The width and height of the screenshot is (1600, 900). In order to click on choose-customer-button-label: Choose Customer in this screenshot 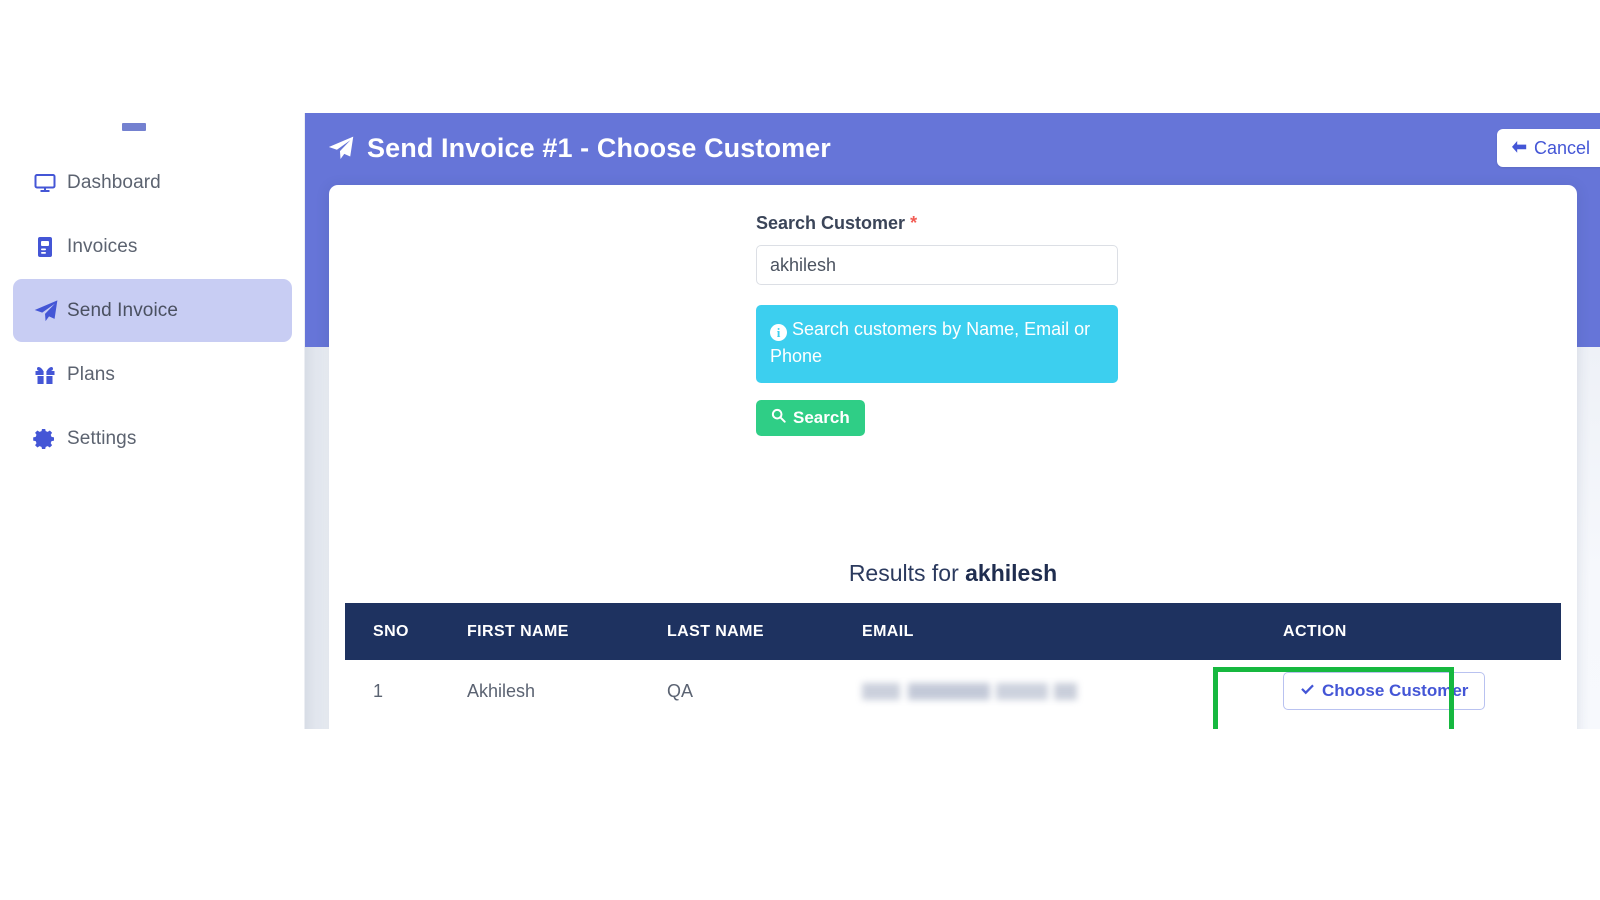, I will do `click(1395, 690)`.